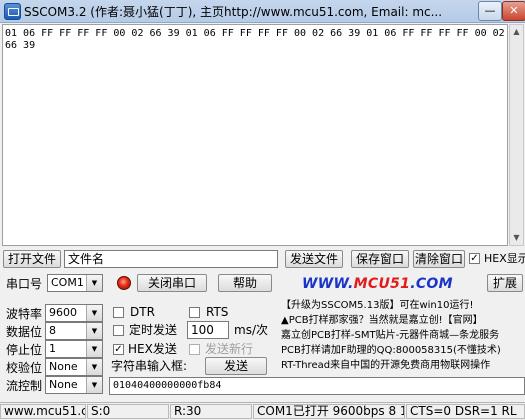 This screenshot has height=420, width=525. Describe the element at coordinates (474, 258) in the screenshot. I see `hex-display-checkbox: ✓` at that location.